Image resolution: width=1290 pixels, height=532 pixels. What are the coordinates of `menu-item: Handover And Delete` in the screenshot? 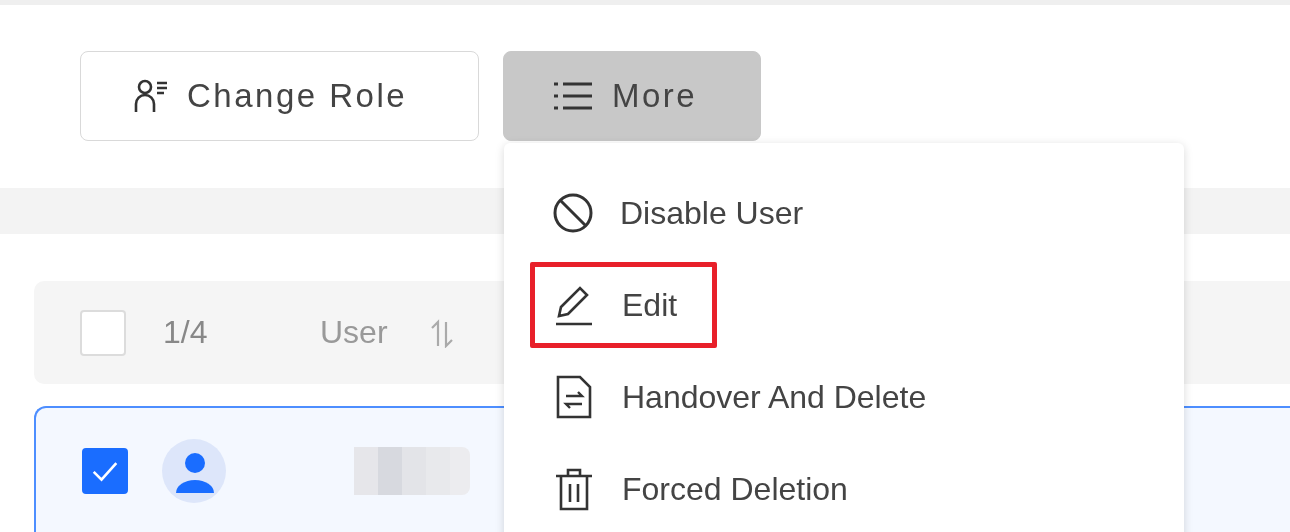 It's located at (844, 397).